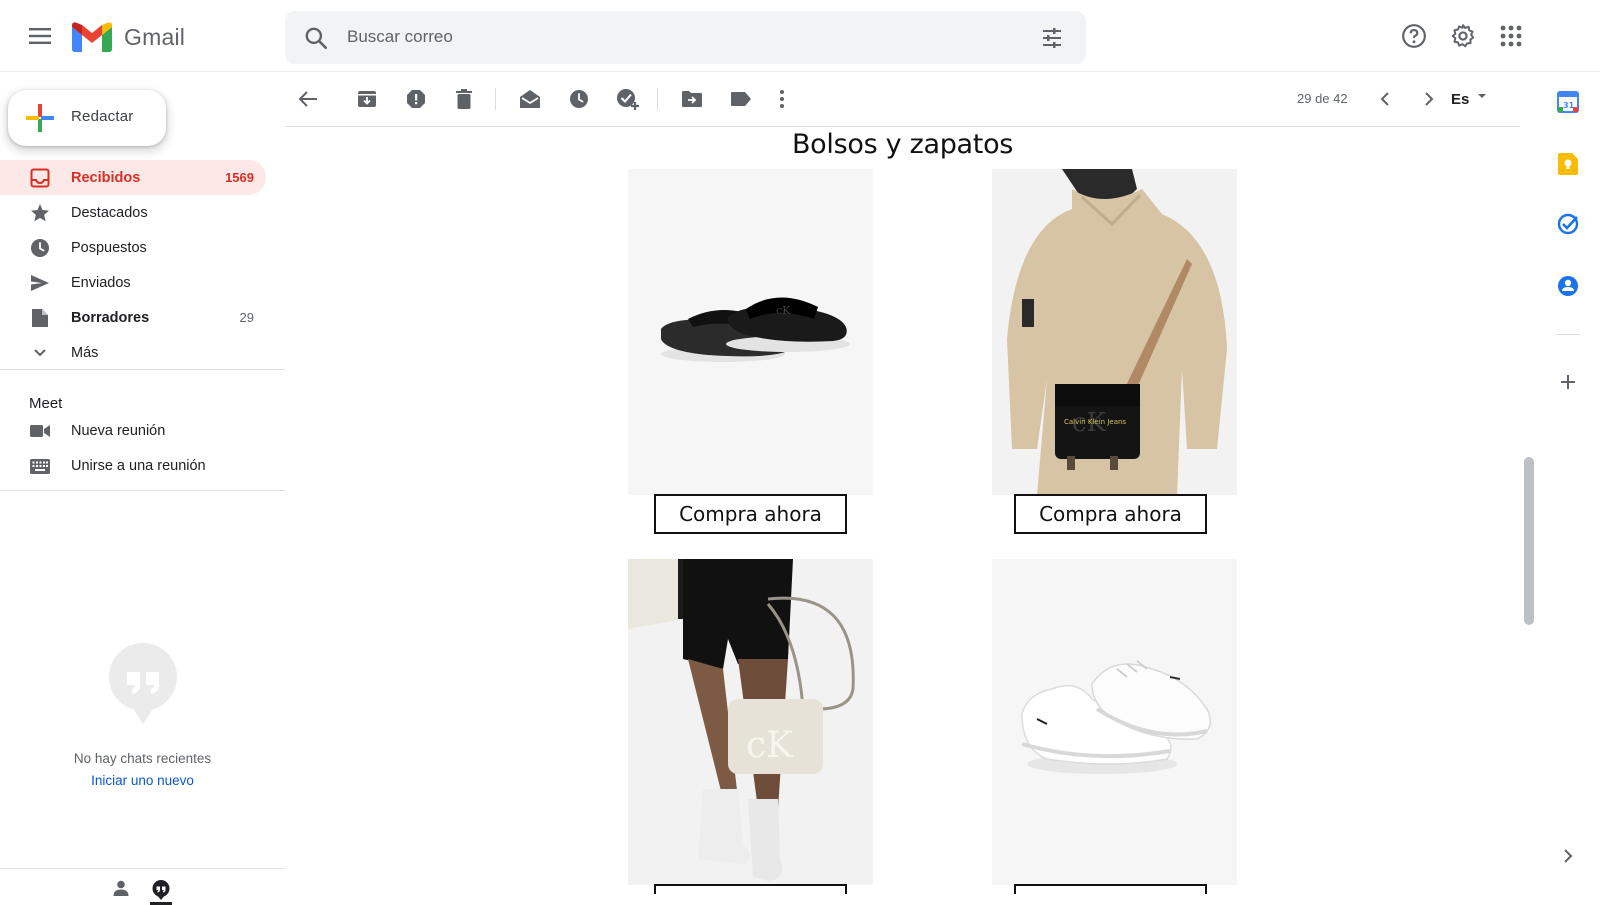  I want to click on mark-unread-icon, so click(530, 99).